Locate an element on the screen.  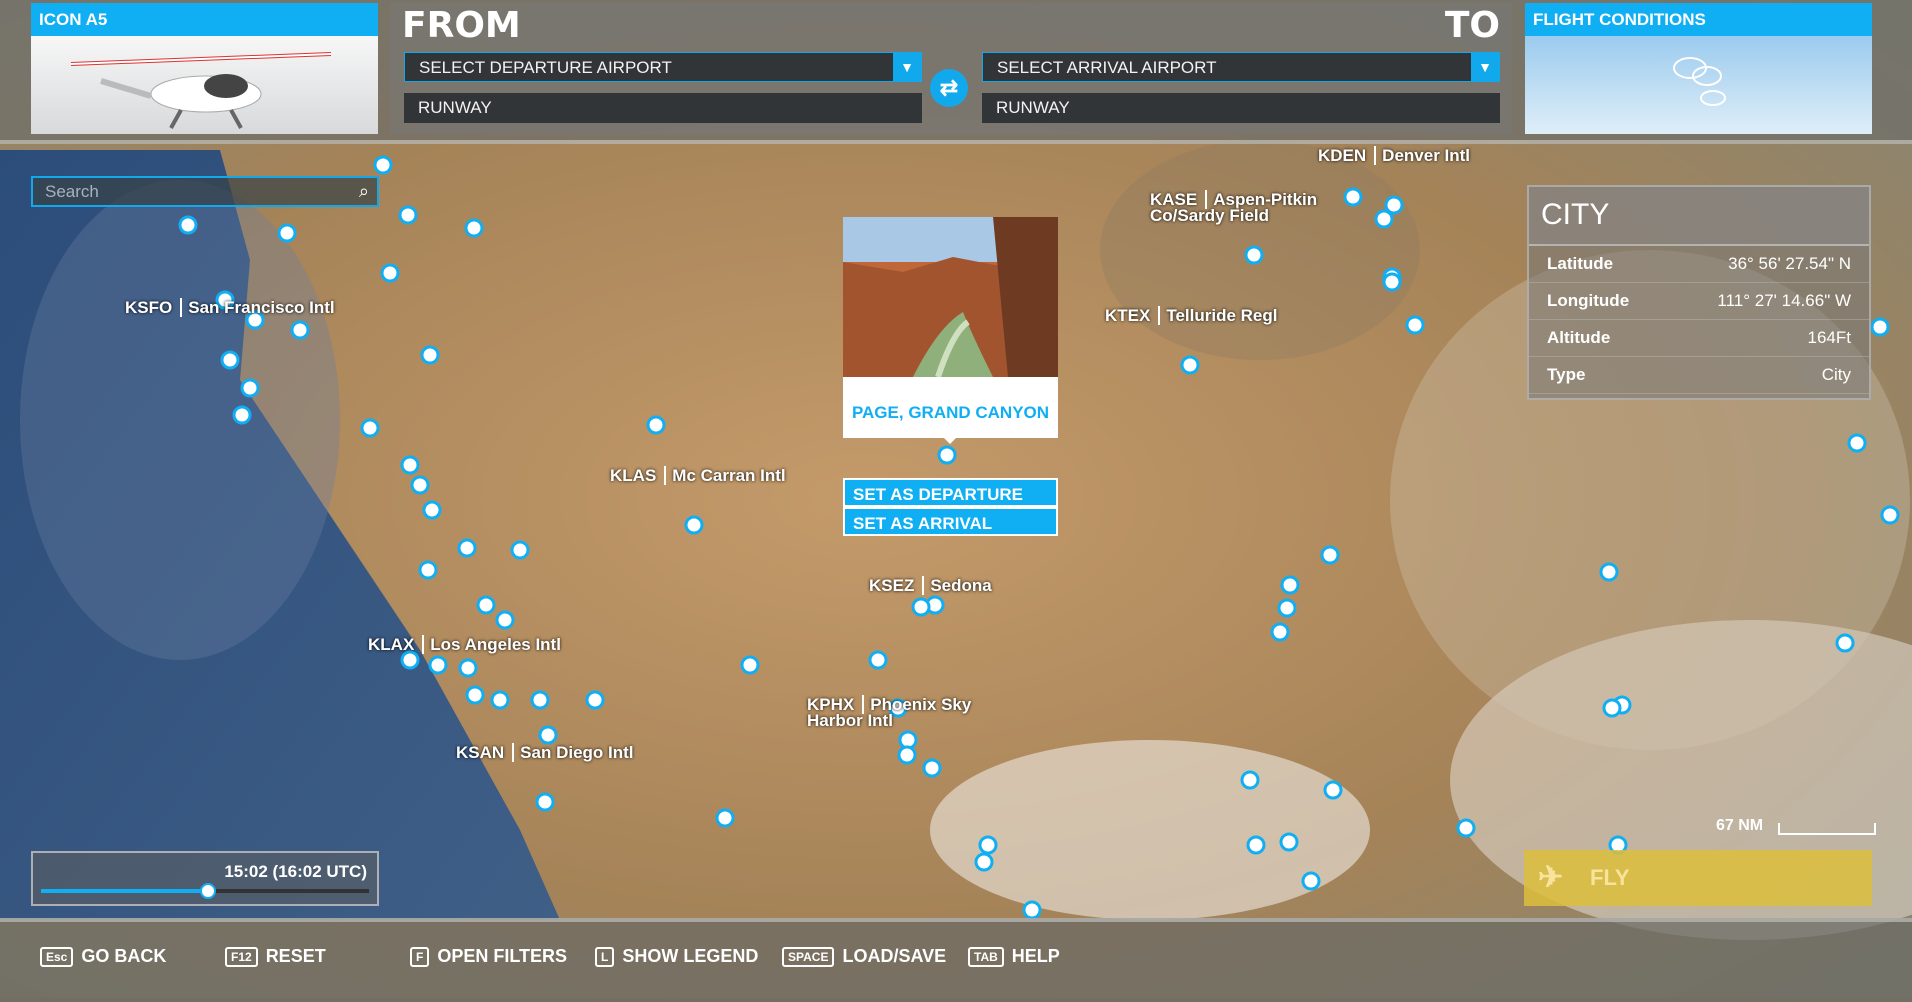
airport-label-ksez: KSEZ Sedona is located at coordinates (930, 586).